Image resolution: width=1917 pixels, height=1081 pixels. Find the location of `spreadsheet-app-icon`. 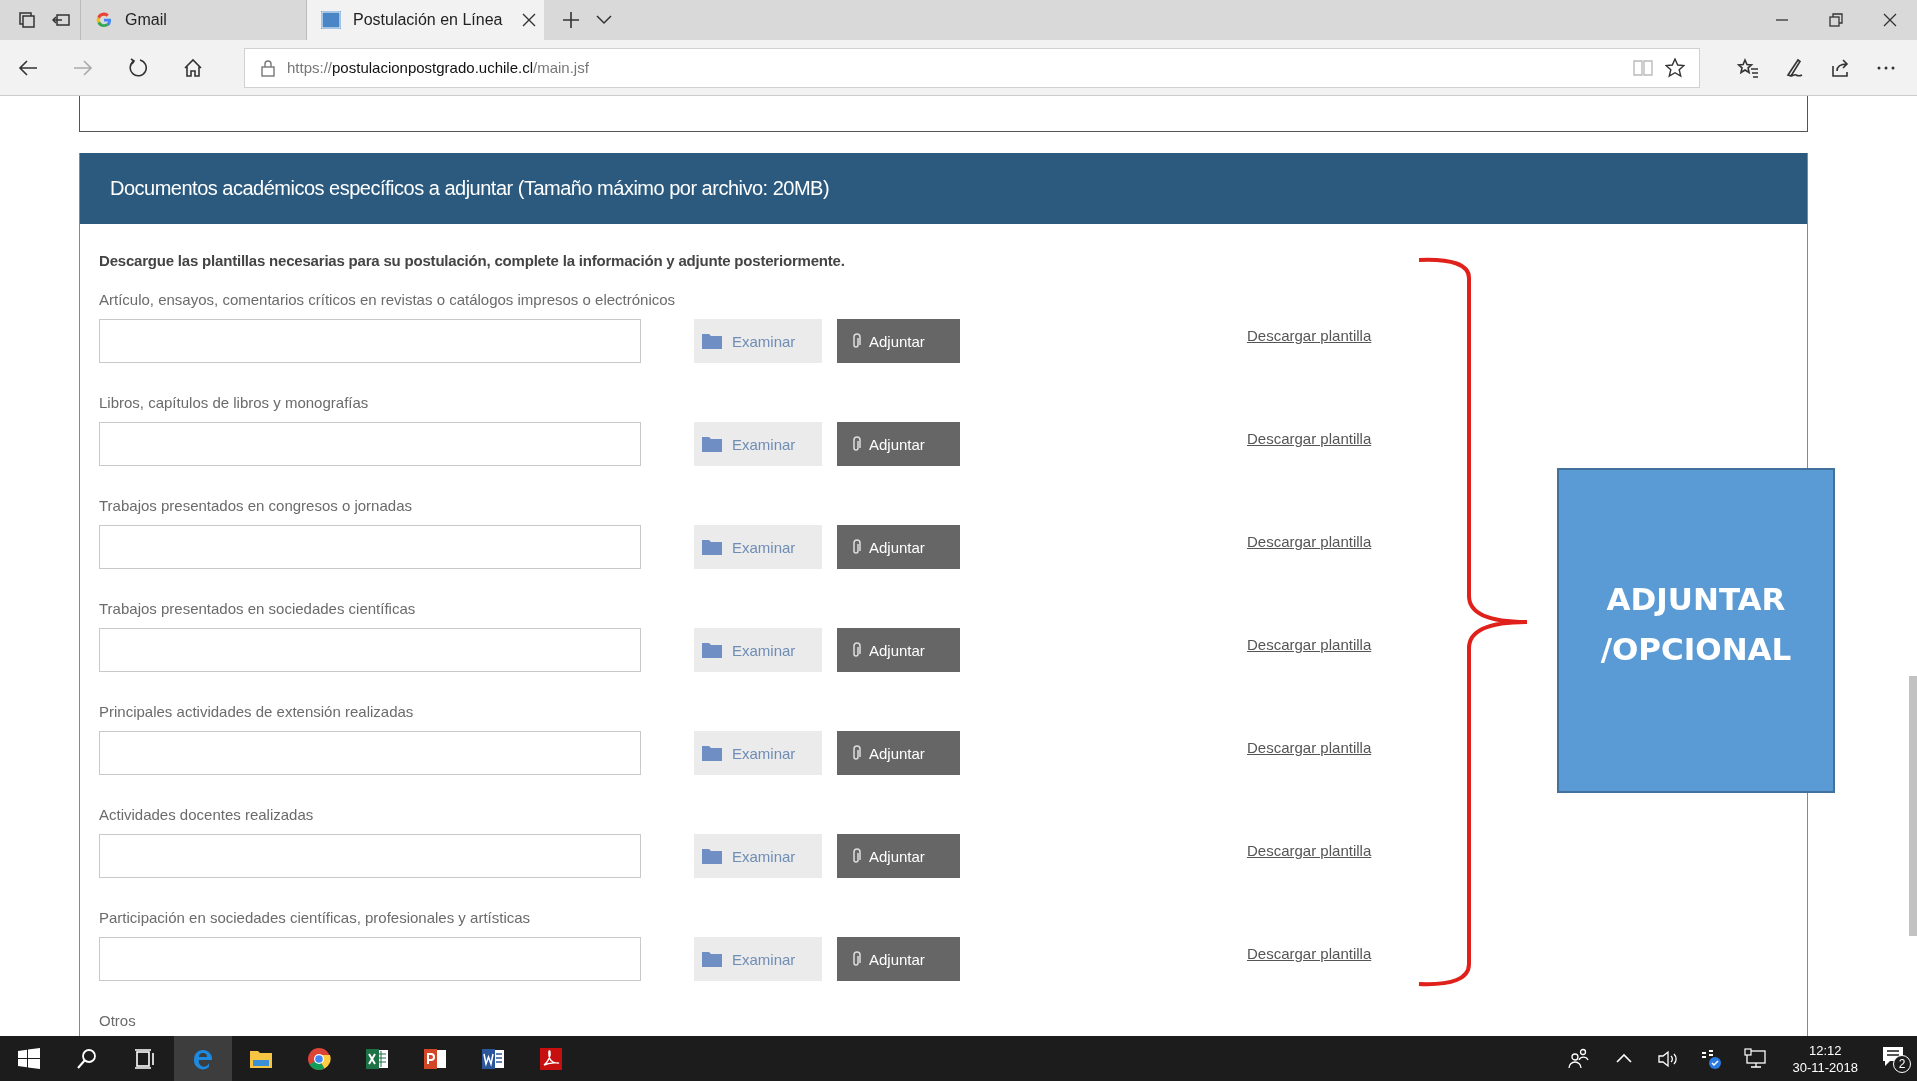

spreadsheet-app-icon is located at coordinates (377, 1058).